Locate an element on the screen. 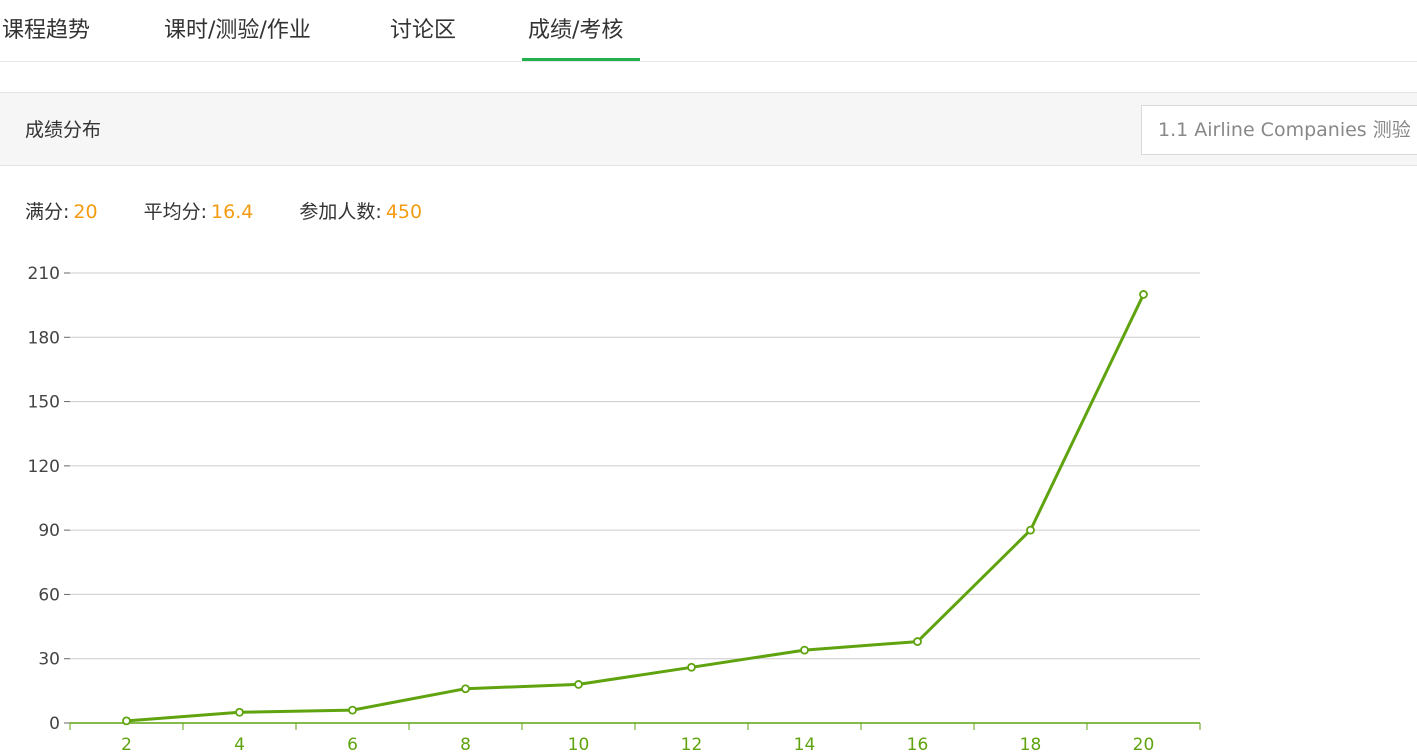  full-score-value: 20 is located at coordinates (85, 212).